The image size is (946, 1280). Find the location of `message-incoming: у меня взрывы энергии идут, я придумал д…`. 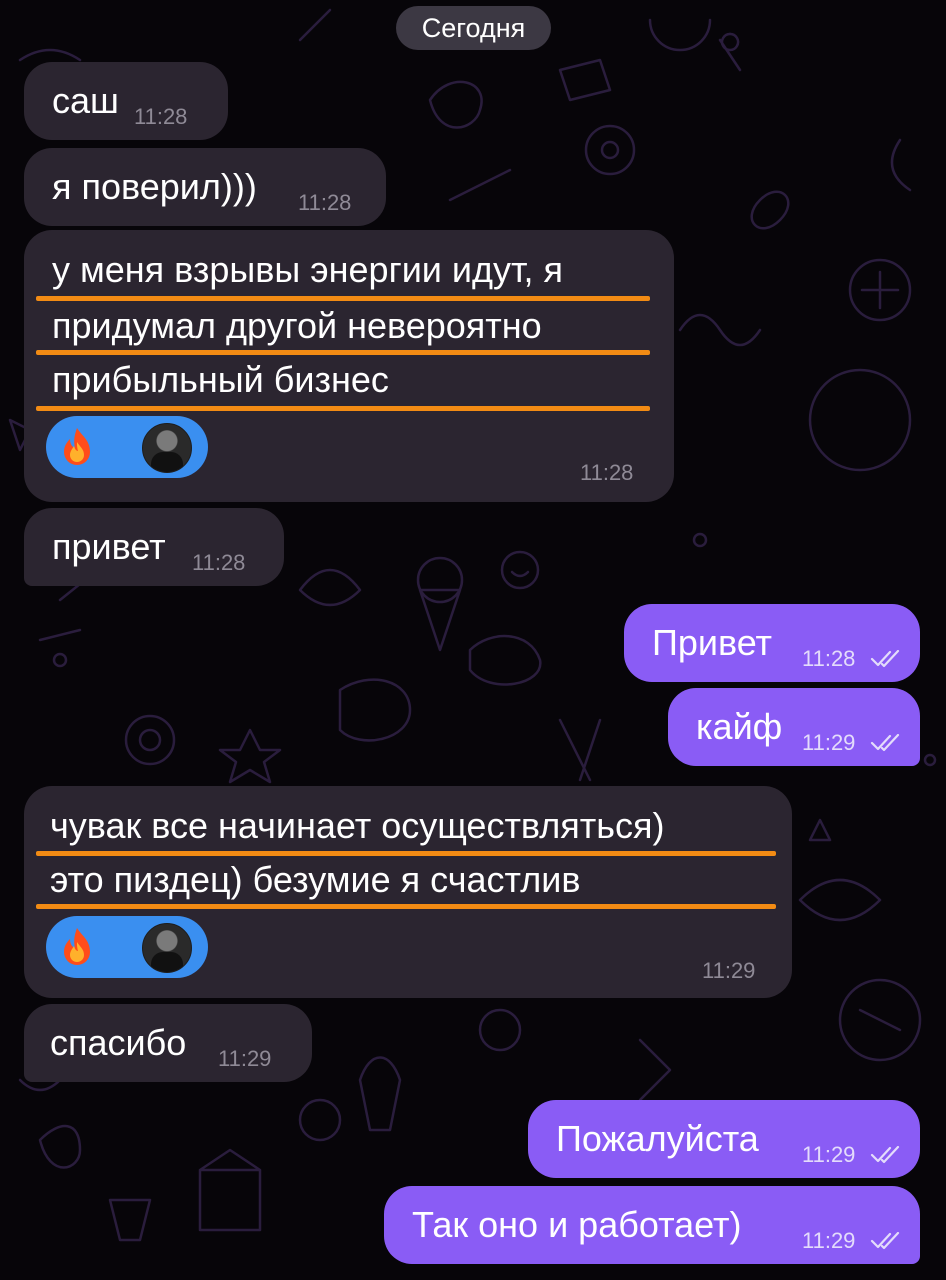

message-incoming: у меня взрывы энергии идут, я придумал д… is located at coordinates (349, 366).